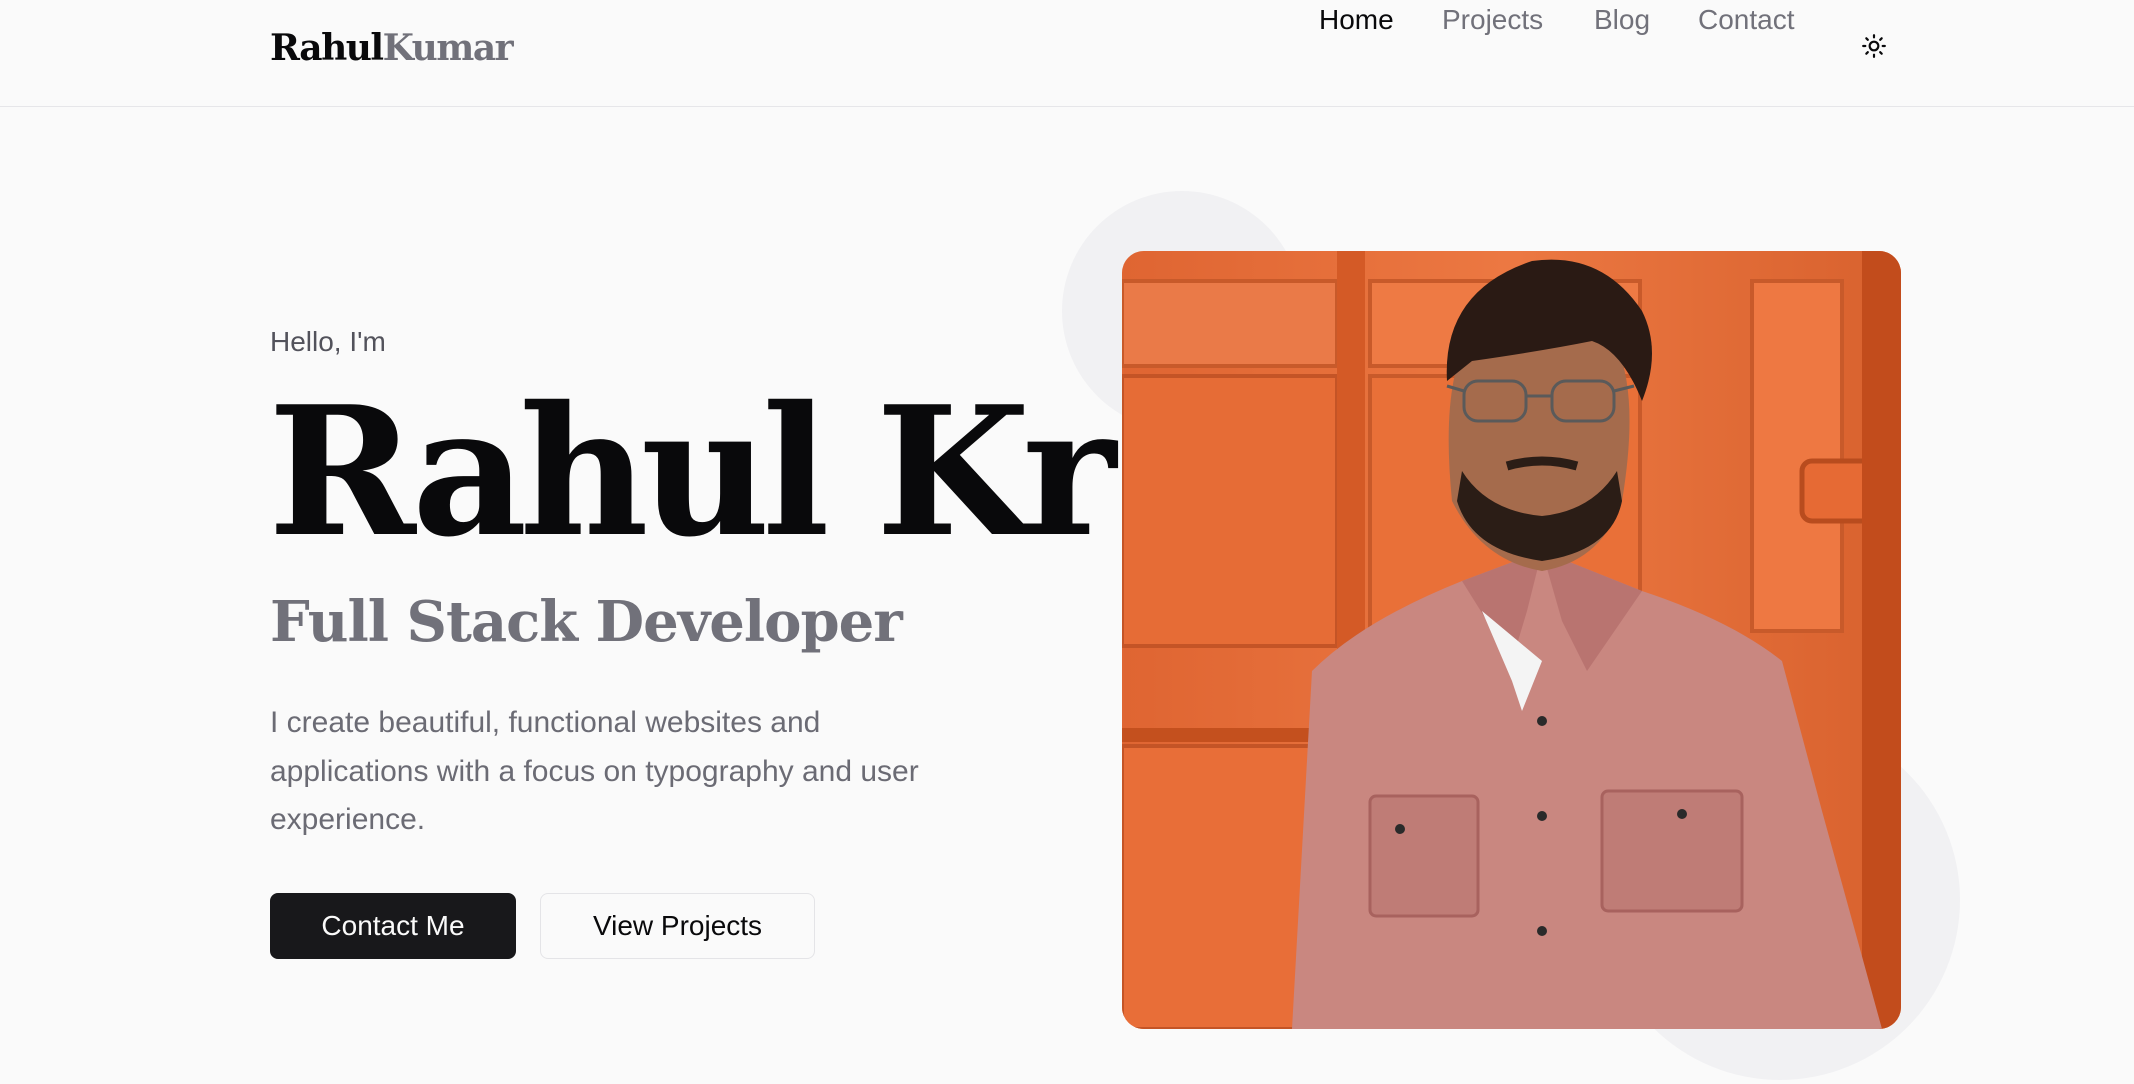 This screenshot has height=1084, width=2134. I want to click on logo-first-name: Rahul, so click(327, 48).